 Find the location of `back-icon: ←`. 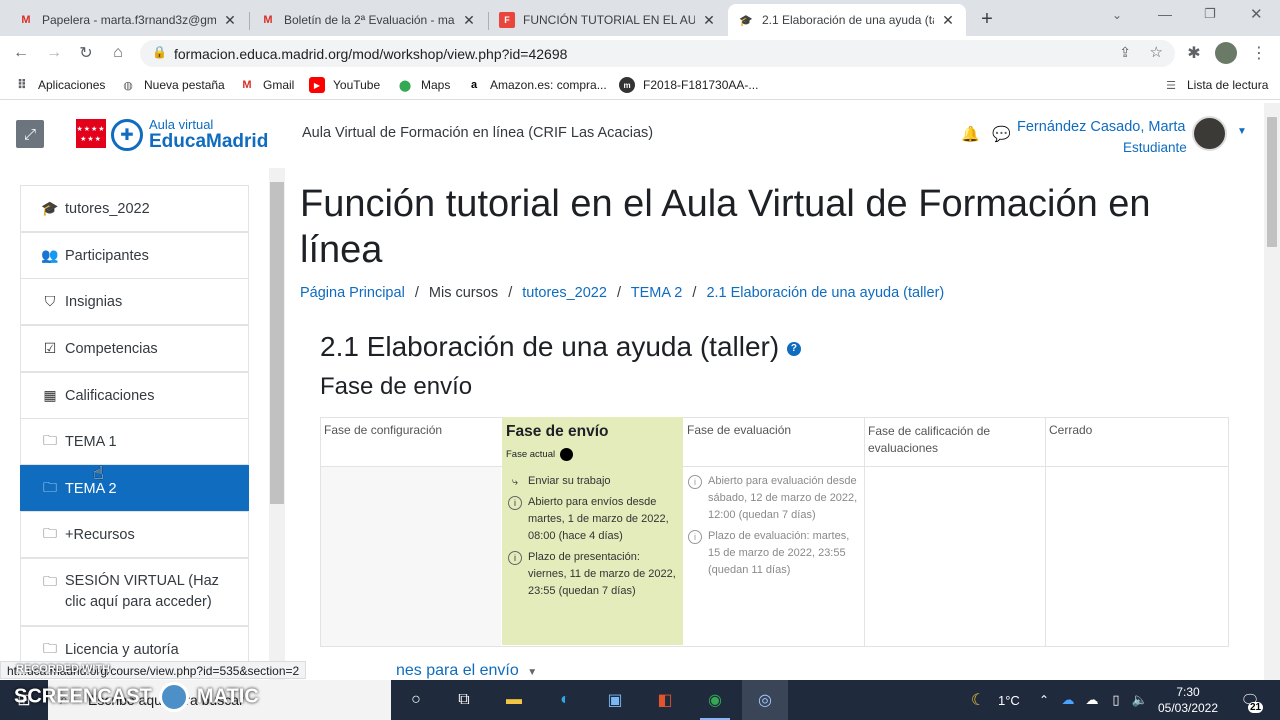

back-icon: ← is located at coordinates (21, 53).